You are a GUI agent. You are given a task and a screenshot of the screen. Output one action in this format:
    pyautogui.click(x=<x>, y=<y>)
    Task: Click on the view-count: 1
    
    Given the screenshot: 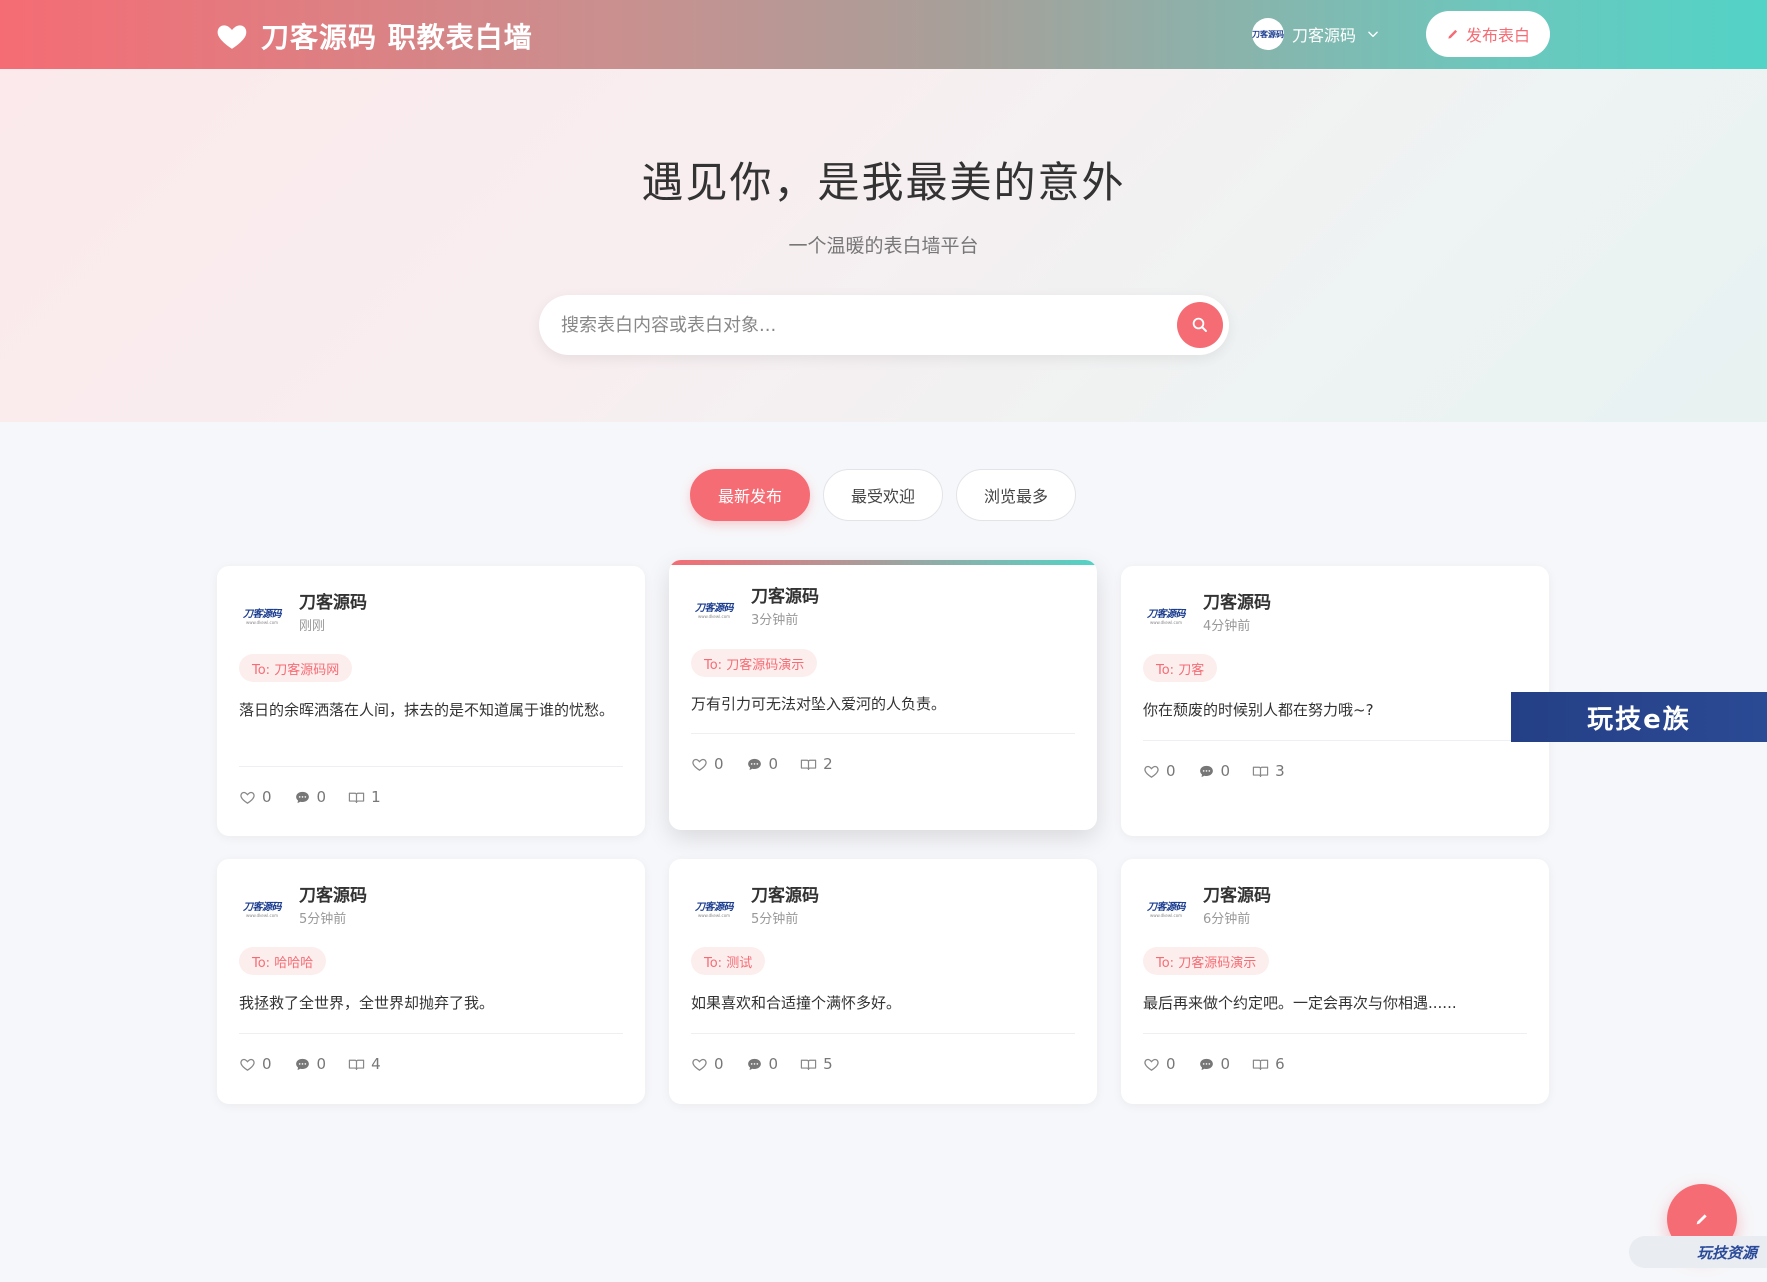 What is the action you would take?
    pyautogui.click(x=376, y=797)
    